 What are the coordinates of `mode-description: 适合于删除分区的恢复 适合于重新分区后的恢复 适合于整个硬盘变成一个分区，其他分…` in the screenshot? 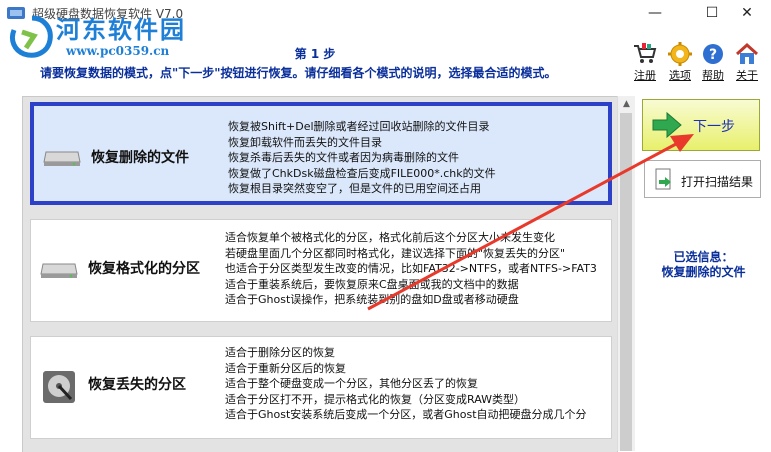 It's located at (406, 384).